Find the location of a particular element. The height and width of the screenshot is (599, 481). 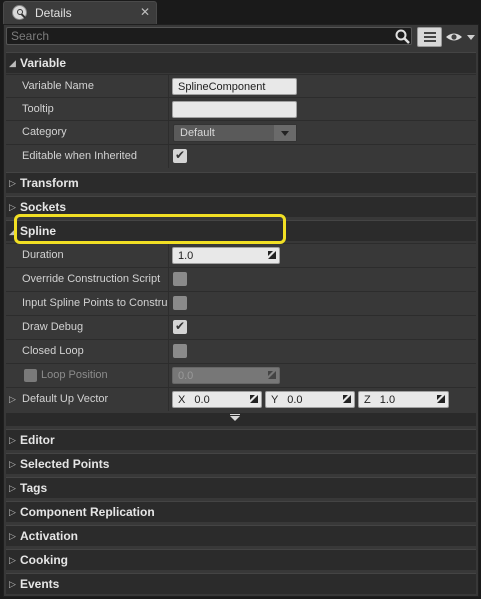

override-construction-script-checkbox is located at coordinates (180, 279).